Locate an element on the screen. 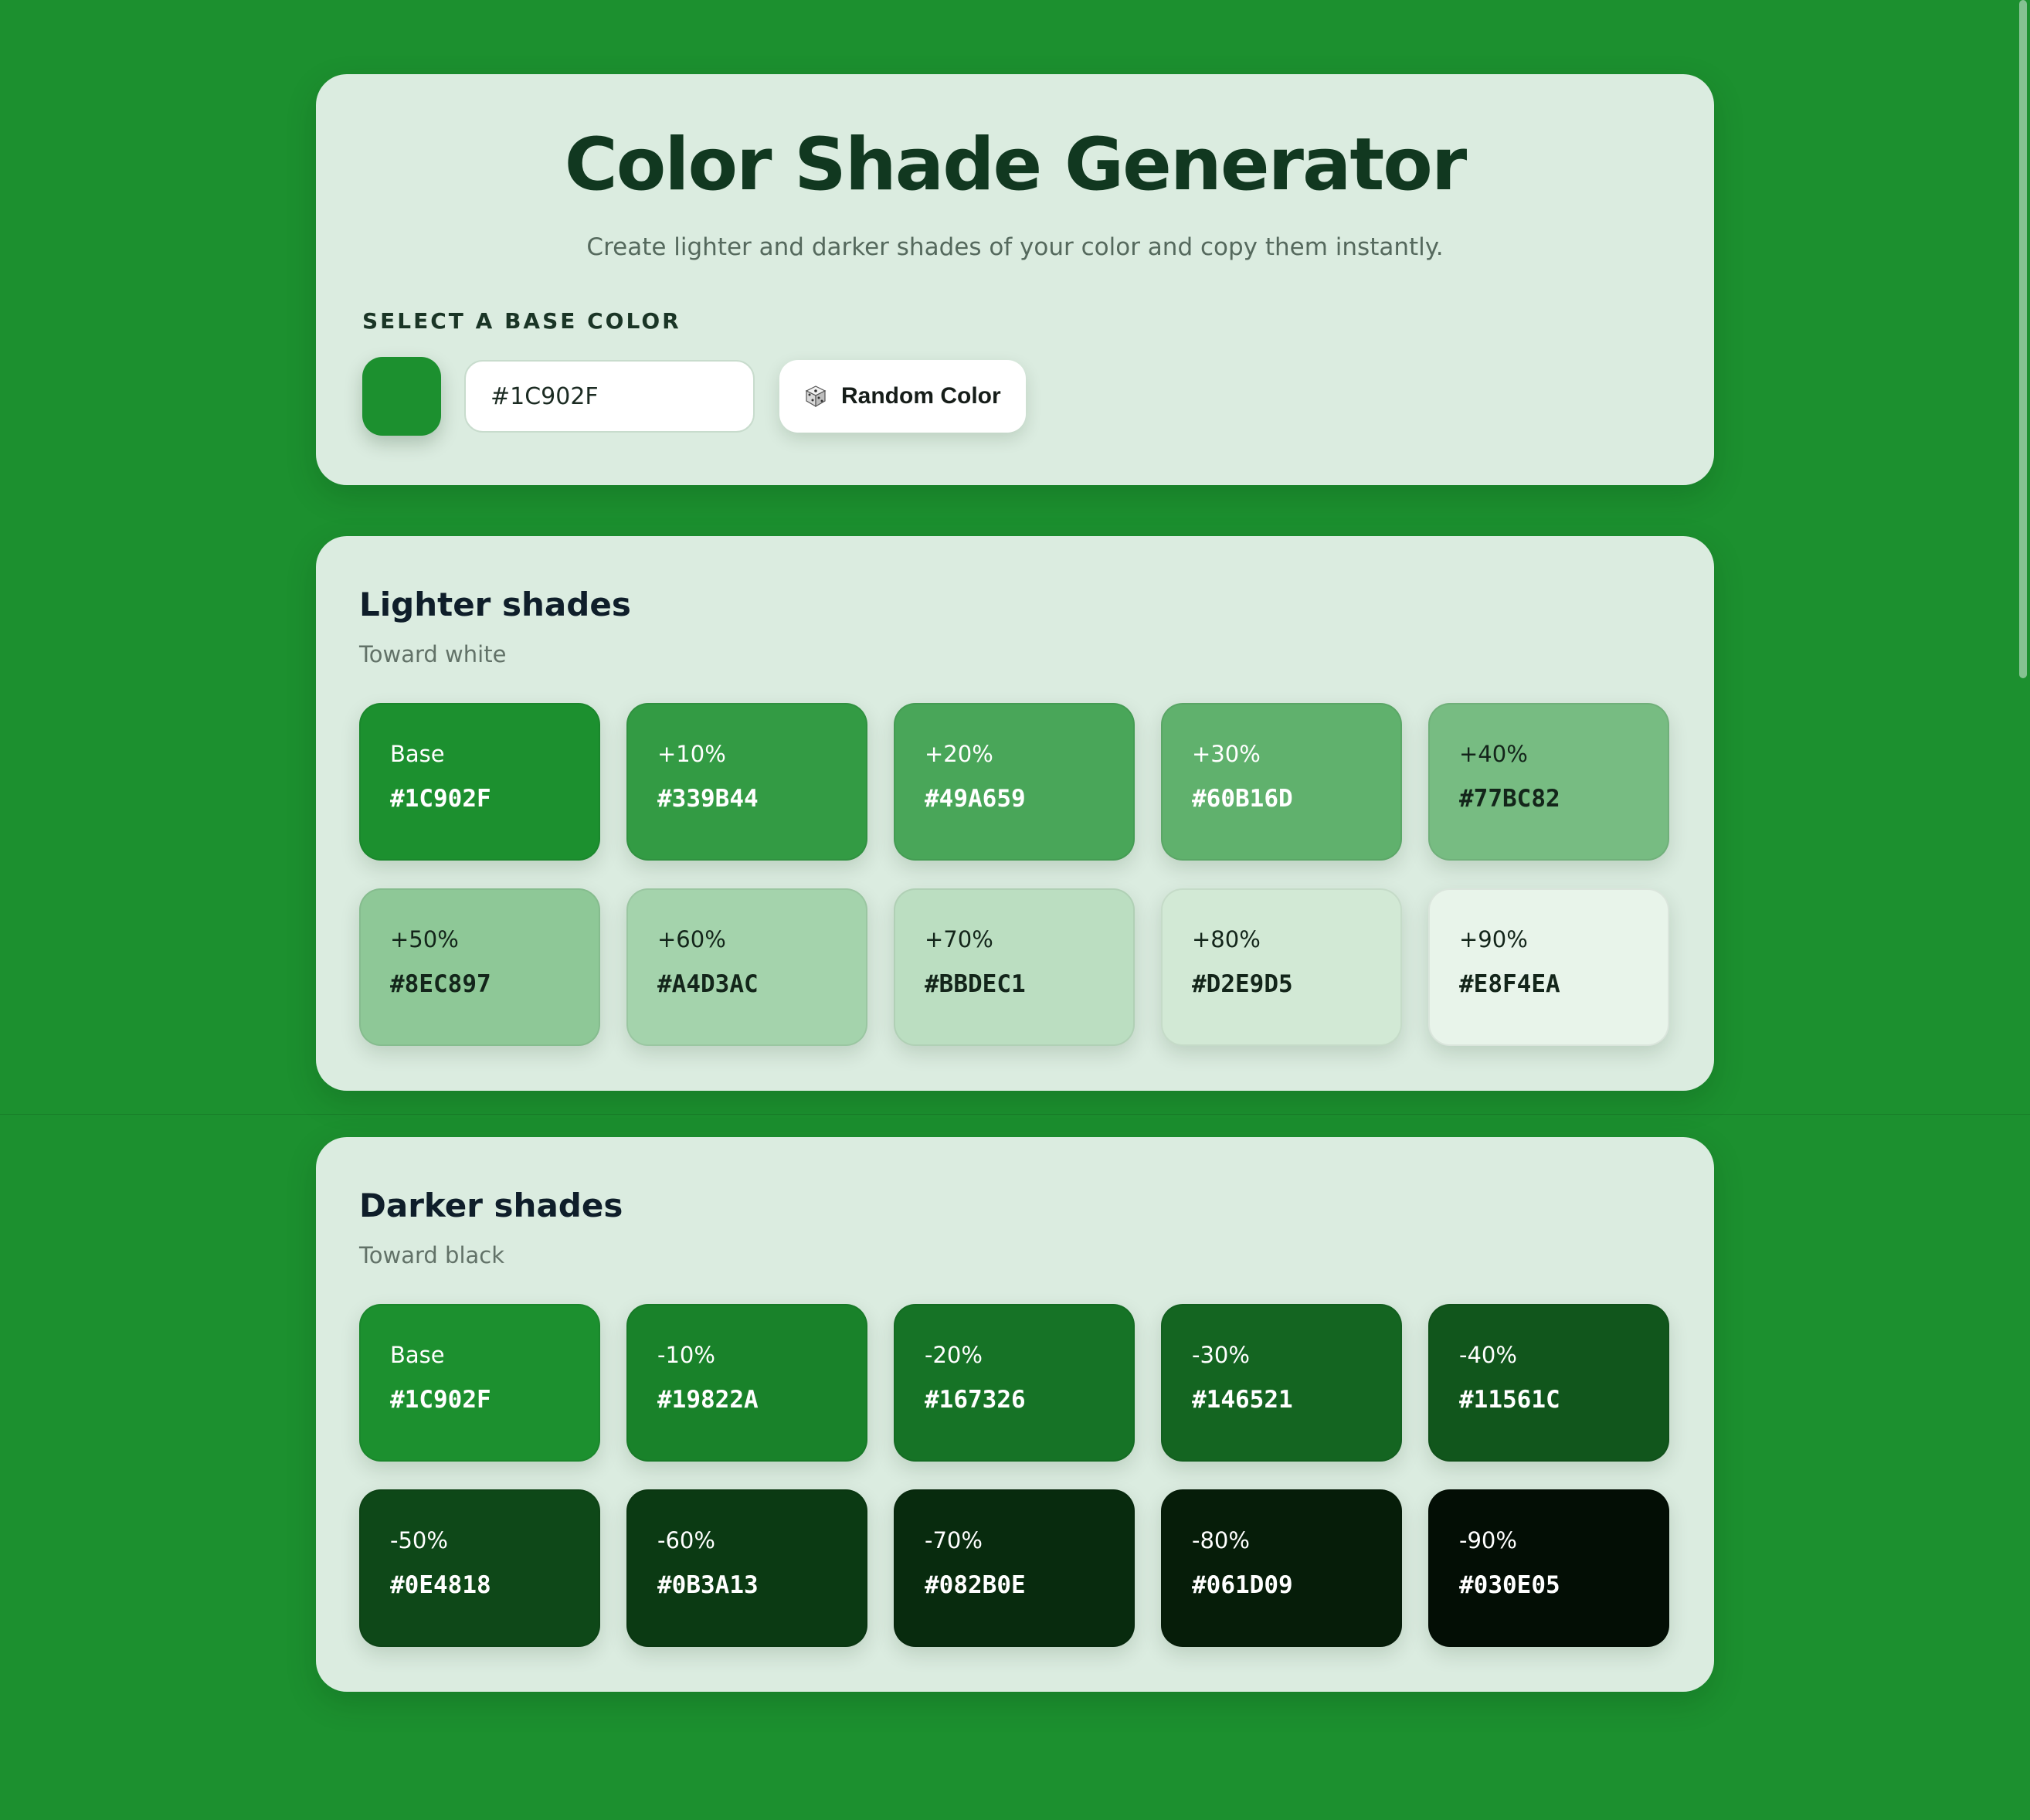  shade-tile: +80% #D2E9D5 is located at coordinates (1281, 967).